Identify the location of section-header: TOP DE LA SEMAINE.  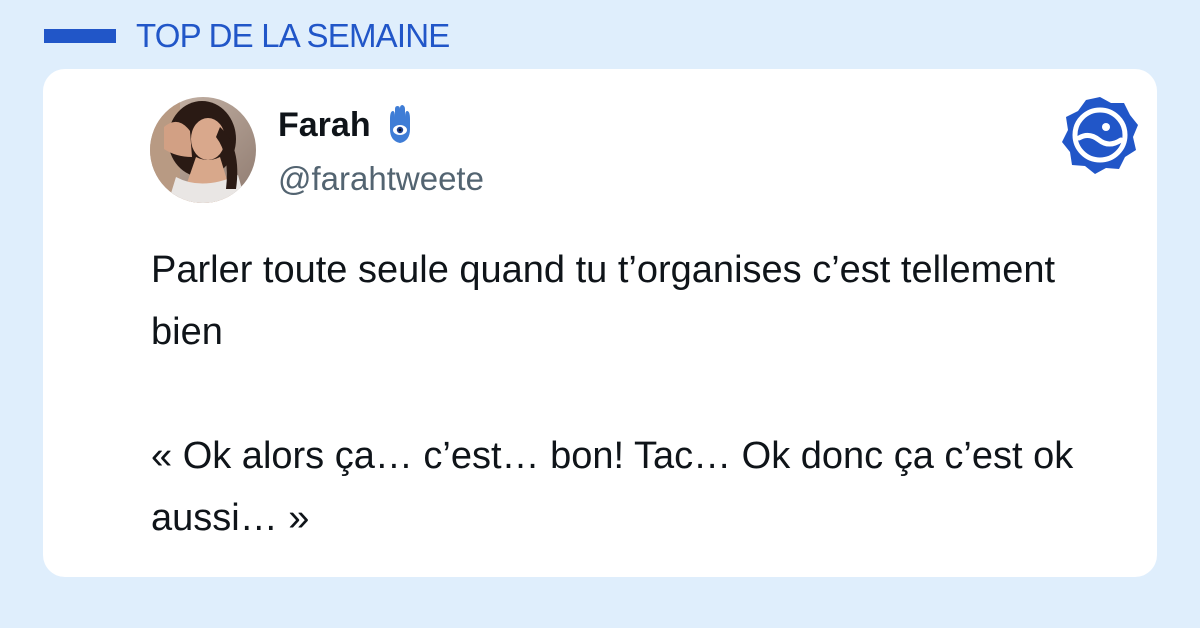
(247, 36).